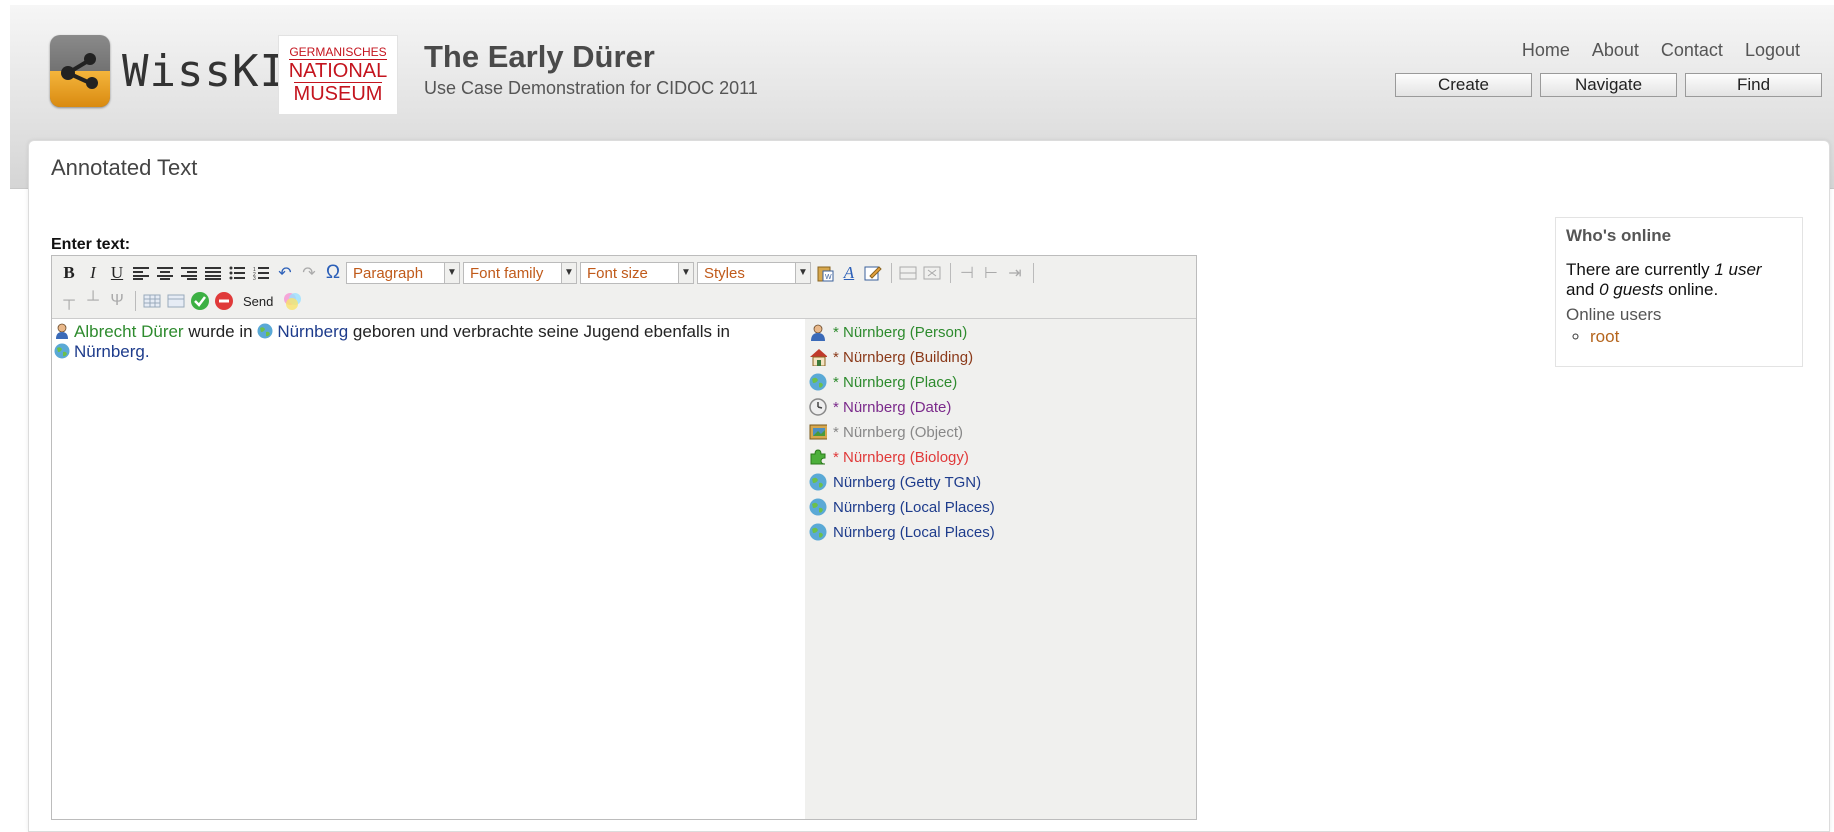  I want to click on table-fork-icon: Ψ, so click(117, 301).